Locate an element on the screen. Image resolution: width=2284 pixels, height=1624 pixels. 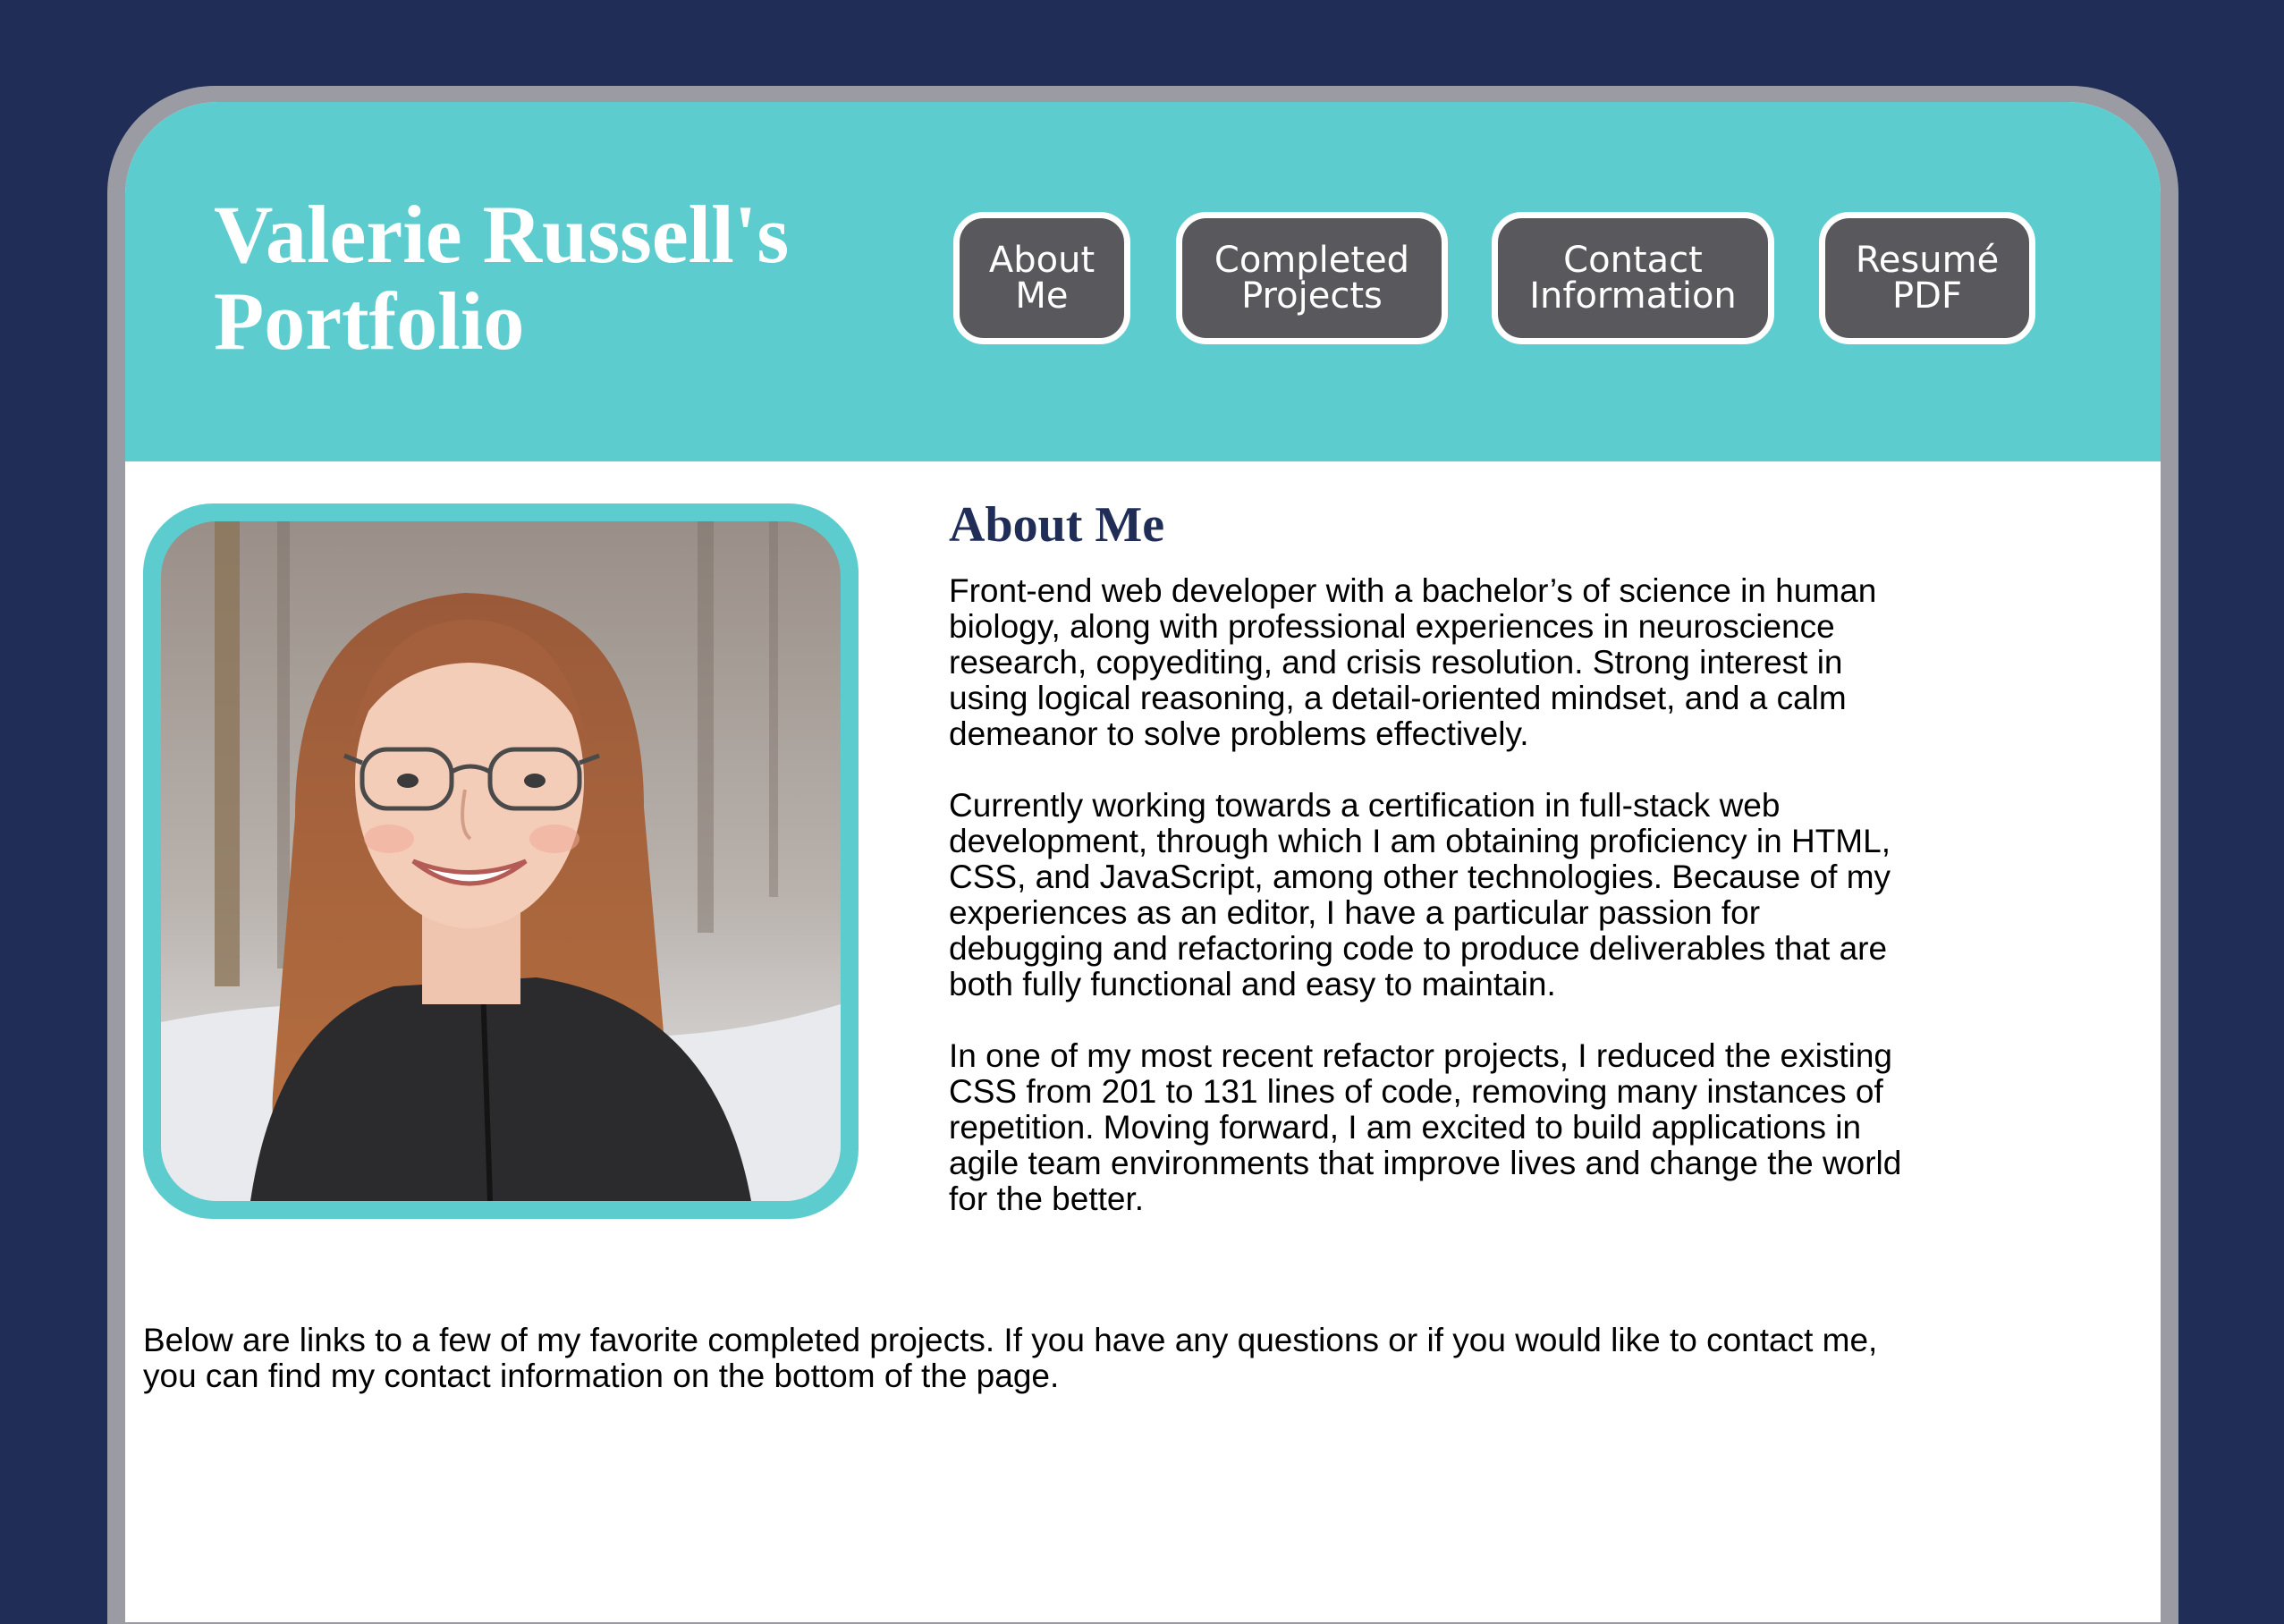
portrait-illustration is located at coordinates (501, 861).